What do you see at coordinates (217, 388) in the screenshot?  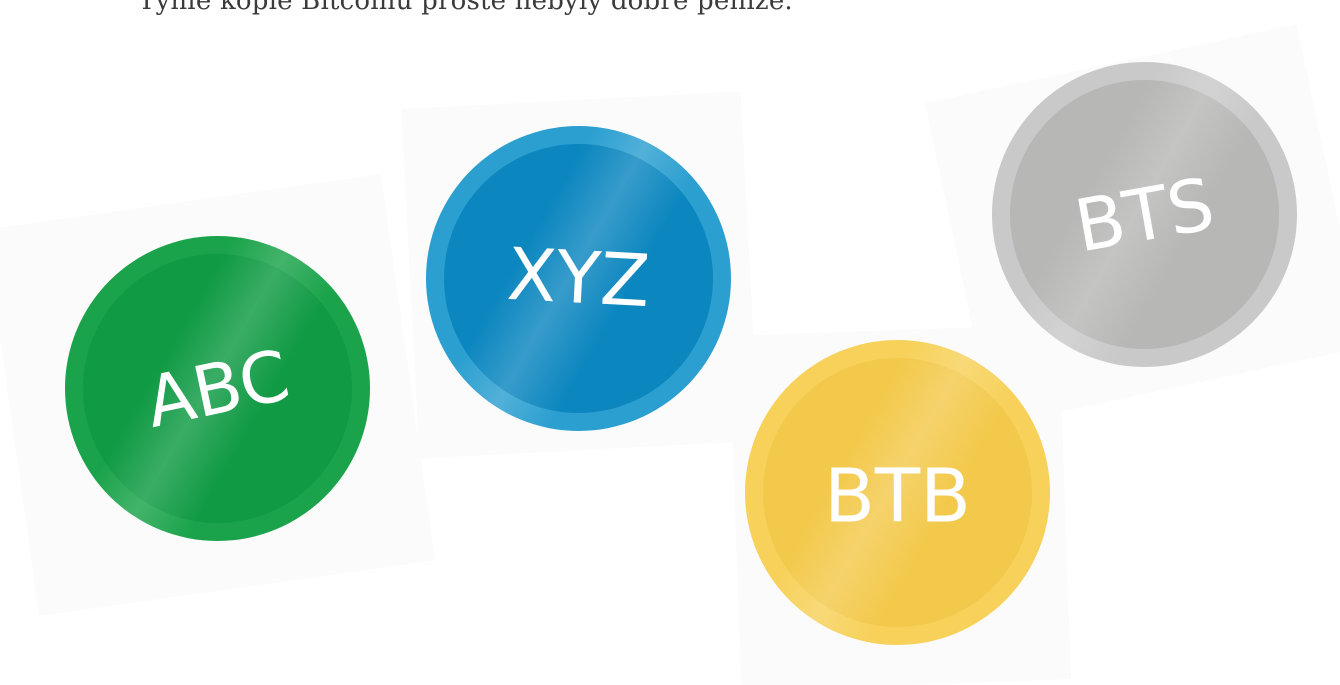 I see `abc-coin: ABC` at bounding box center [217, 388].